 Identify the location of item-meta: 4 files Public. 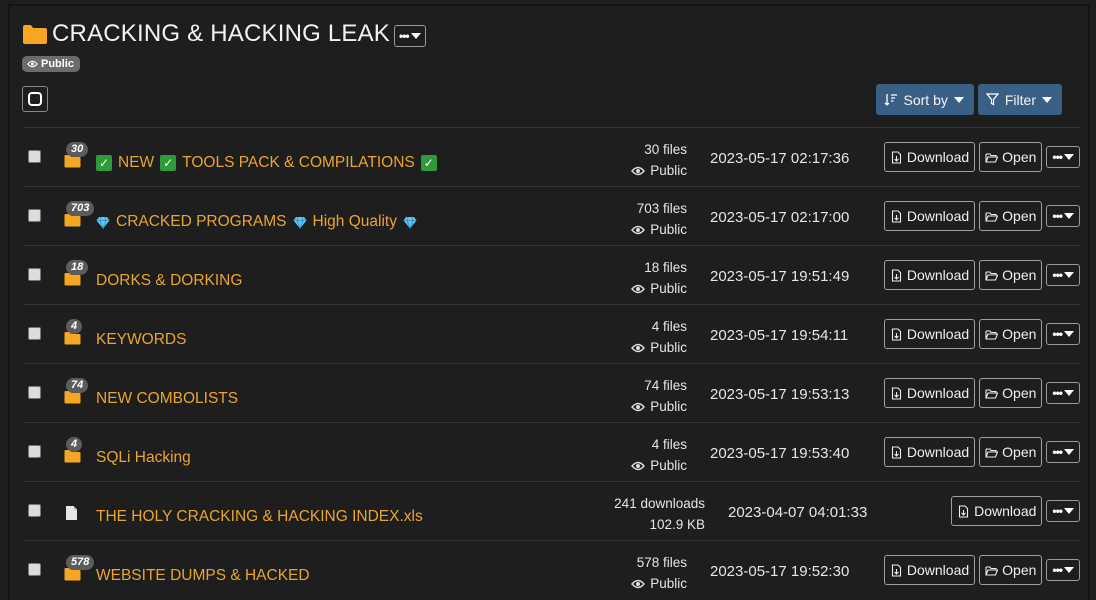
(659, 337).